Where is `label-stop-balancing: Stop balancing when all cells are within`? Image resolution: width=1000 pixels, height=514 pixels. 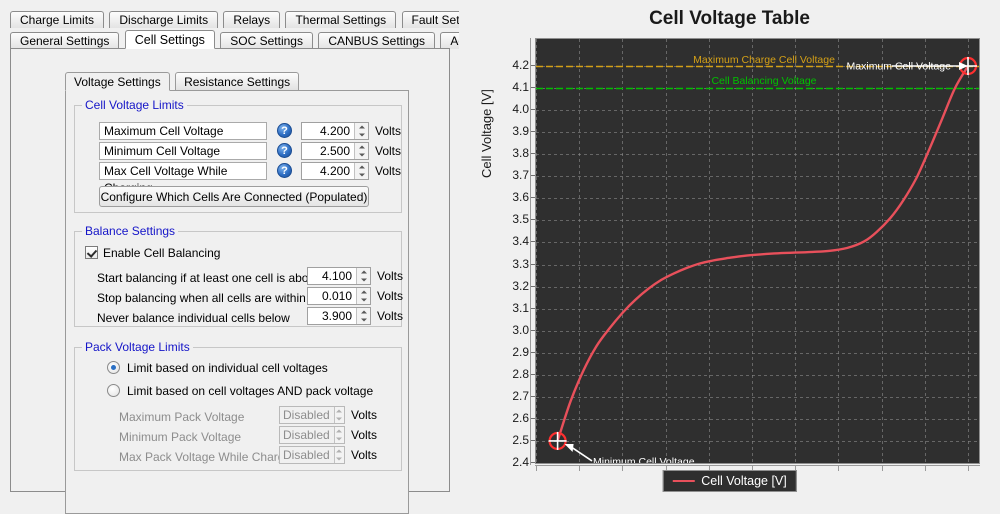 label-stop-balancing: Stop balancing when all cells are within is located at coordinates (201, 298).